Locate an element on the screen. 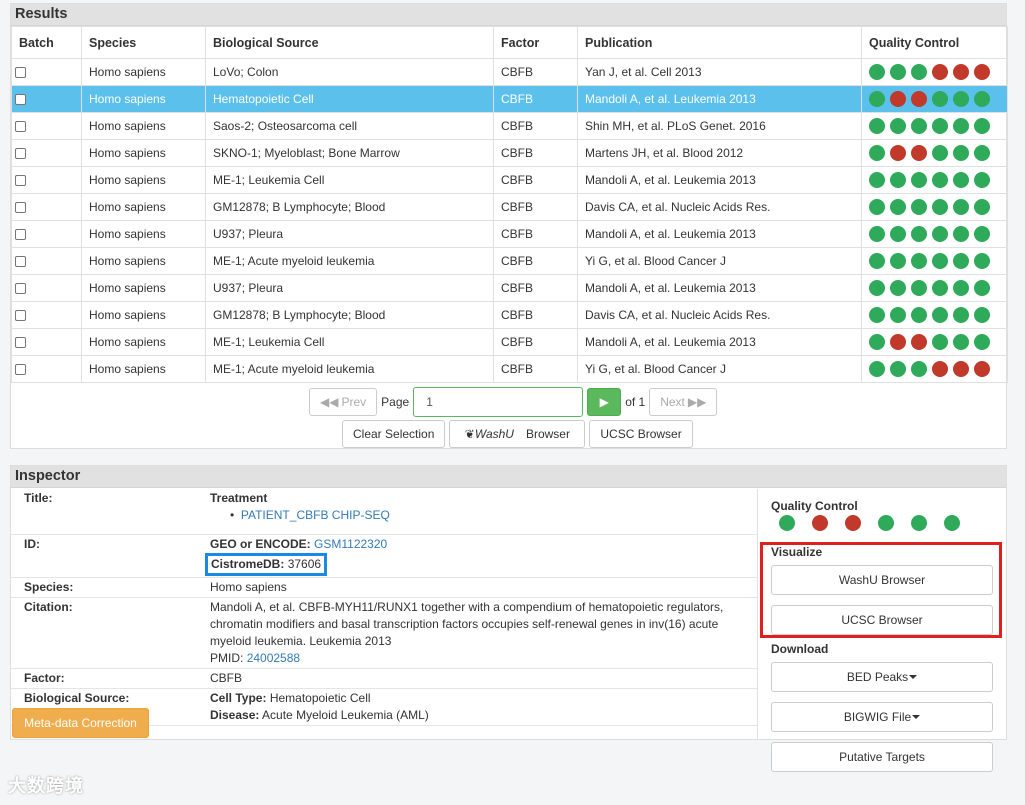 The width and height of the screenshot is (1025, 805). ucsc-browser-side-button: UCSC Browser is located at coordinates (882, 620).